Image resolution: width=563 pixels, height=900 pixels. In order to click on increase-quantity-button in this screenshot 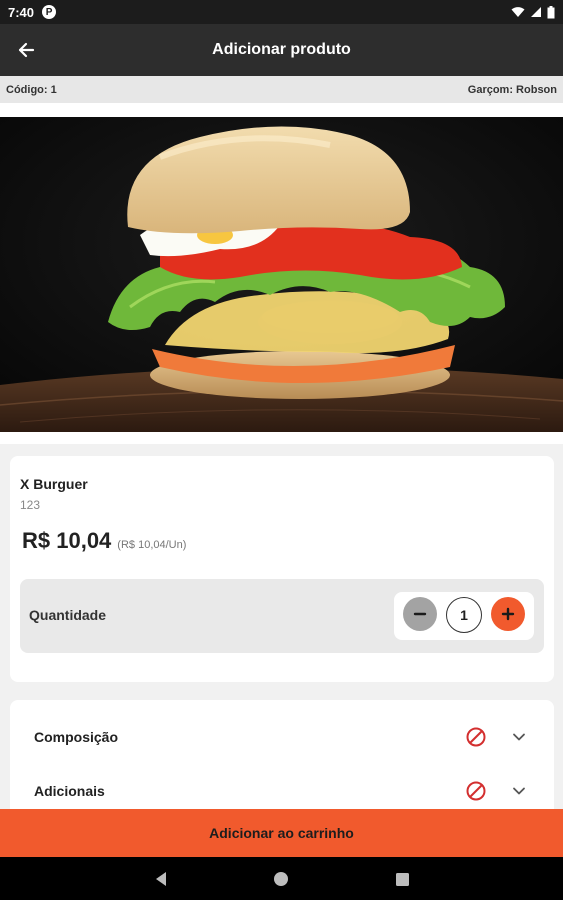, I will do `click(508, 614)`.